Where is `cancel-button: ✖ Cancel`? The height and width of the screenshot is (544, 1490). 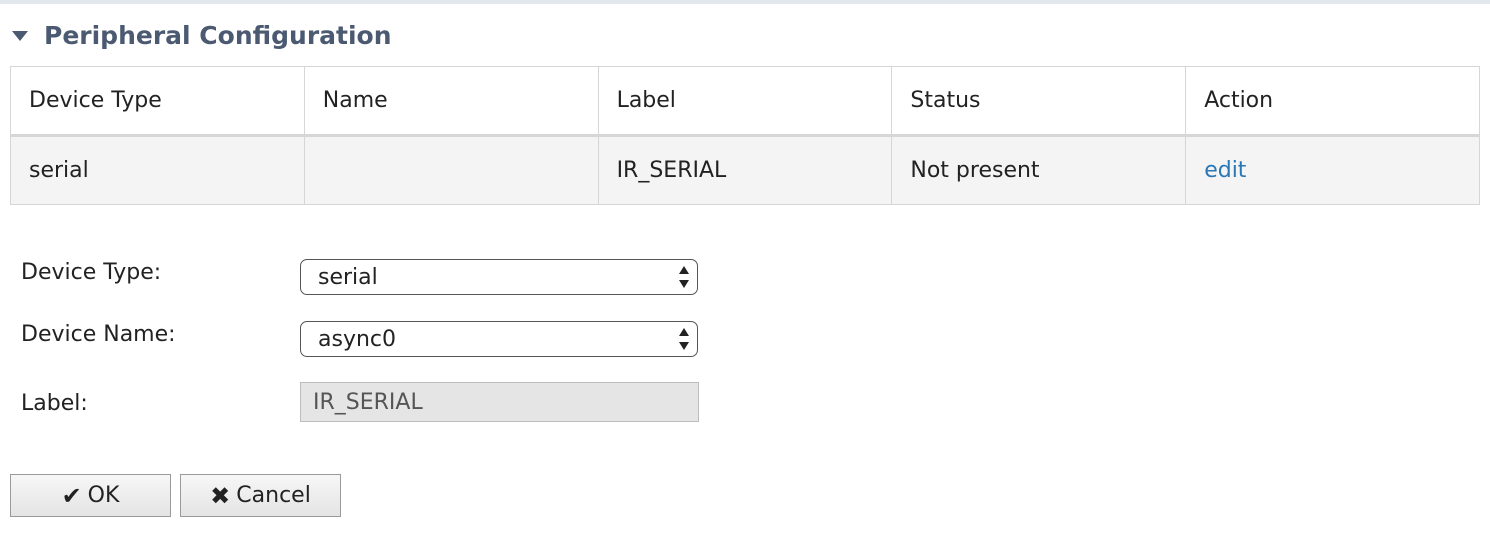 cancel-button: ✖ Cancel is located at coordinates (260, 495).